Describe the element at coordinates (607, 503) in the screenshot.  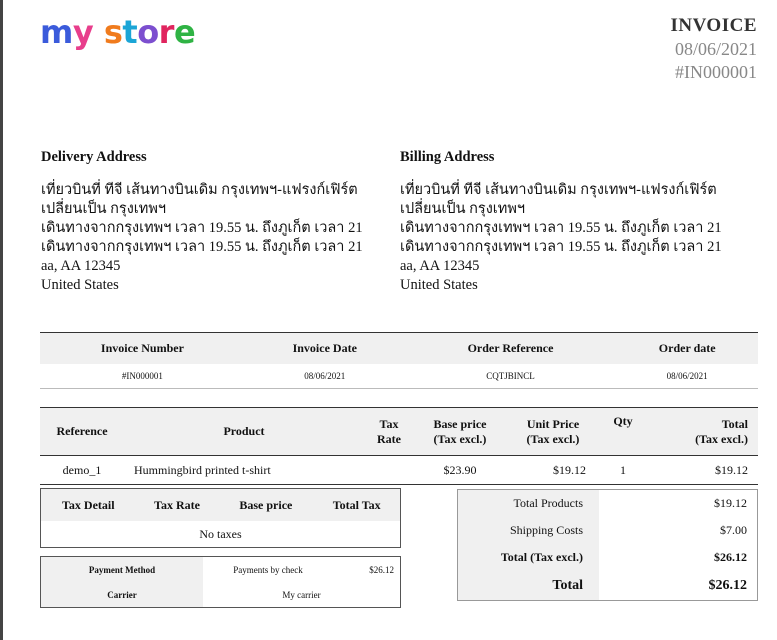
I see `table-row: Total Products $19.12` at that location.